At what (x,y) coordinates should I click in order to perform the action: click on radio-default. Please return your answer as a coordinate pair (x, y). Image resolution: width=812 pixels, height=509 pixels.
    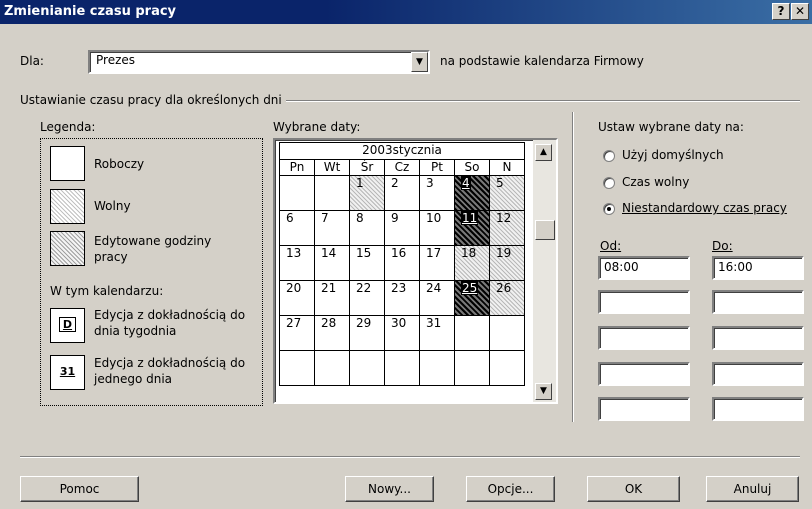
    Looking at the image, I should click on (609, 156).